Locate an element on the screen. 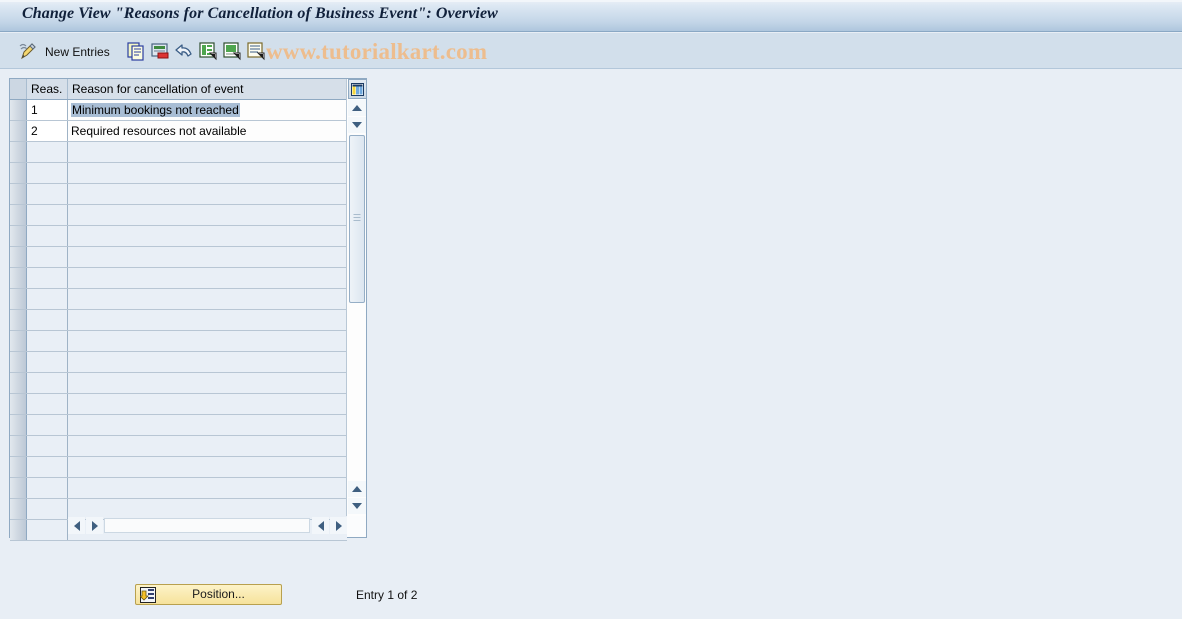  vertical-scrollbar is located at coordinates (356, 297).